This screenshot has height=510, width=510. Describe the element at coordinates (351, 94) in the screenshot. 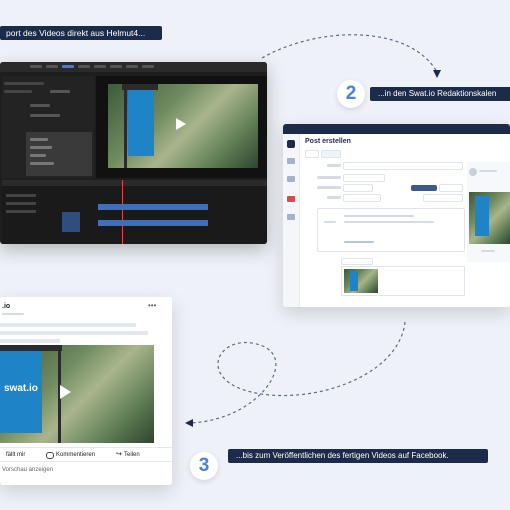

I see `step2-number-badge: 2` at that location.